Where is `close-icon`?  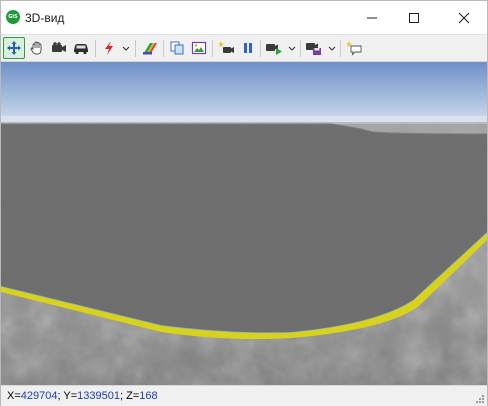 close-icon is located at coordinates (464, 17).